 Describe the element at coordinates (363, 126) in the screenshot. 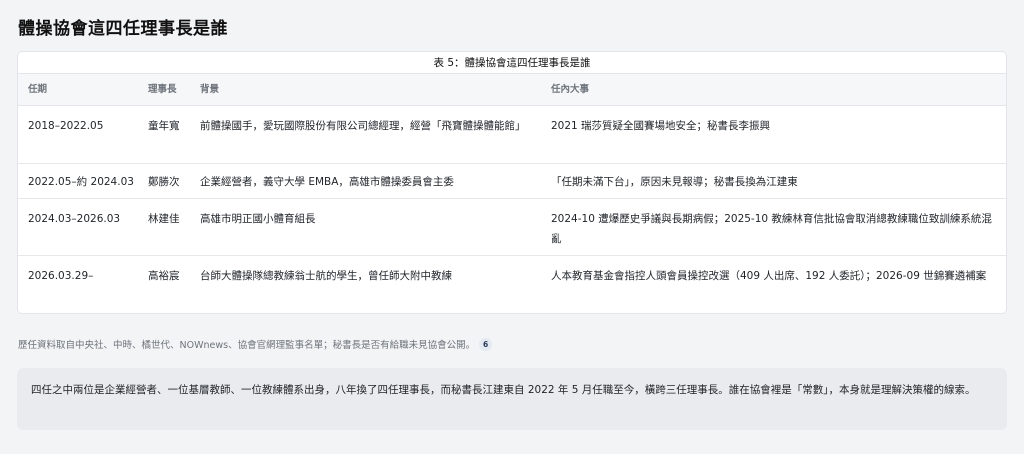

I see `cell-background: 前體操國手，愛玩國際股份有限公司總經理，經營「飛寶體操體能館」` at that location.